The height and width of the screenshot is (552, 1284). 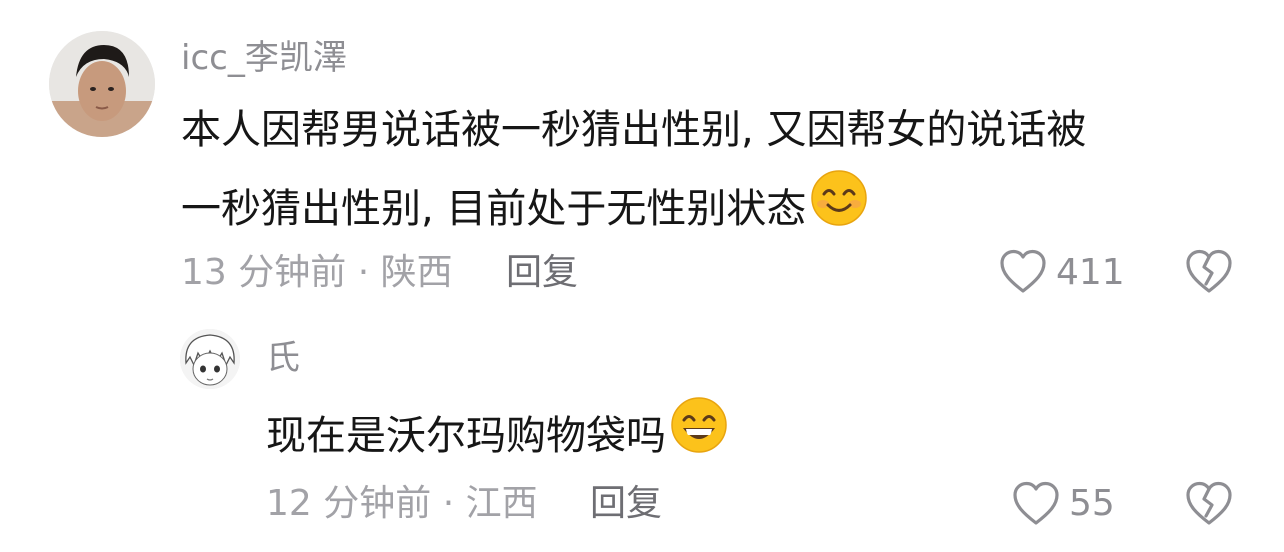 What do you see at coordinates (466, 436) in the screenshot?
I see `reply-text-content: 现在是沃尔玛购物袋吗` at bounding box center [466, 436].